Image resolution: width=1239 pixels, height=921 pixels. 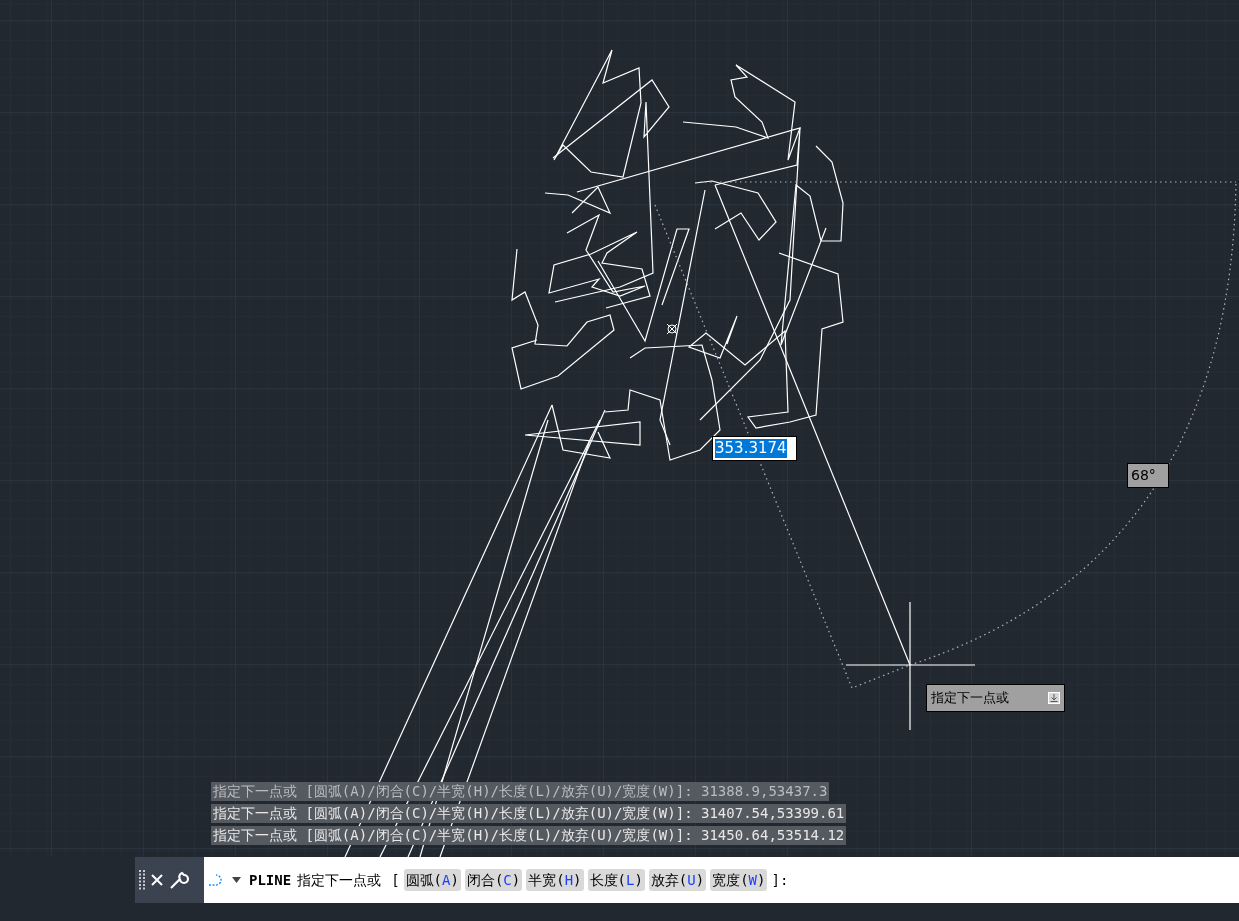 I want to click on command-option: 半宽(H), so click(x=555, y=880).